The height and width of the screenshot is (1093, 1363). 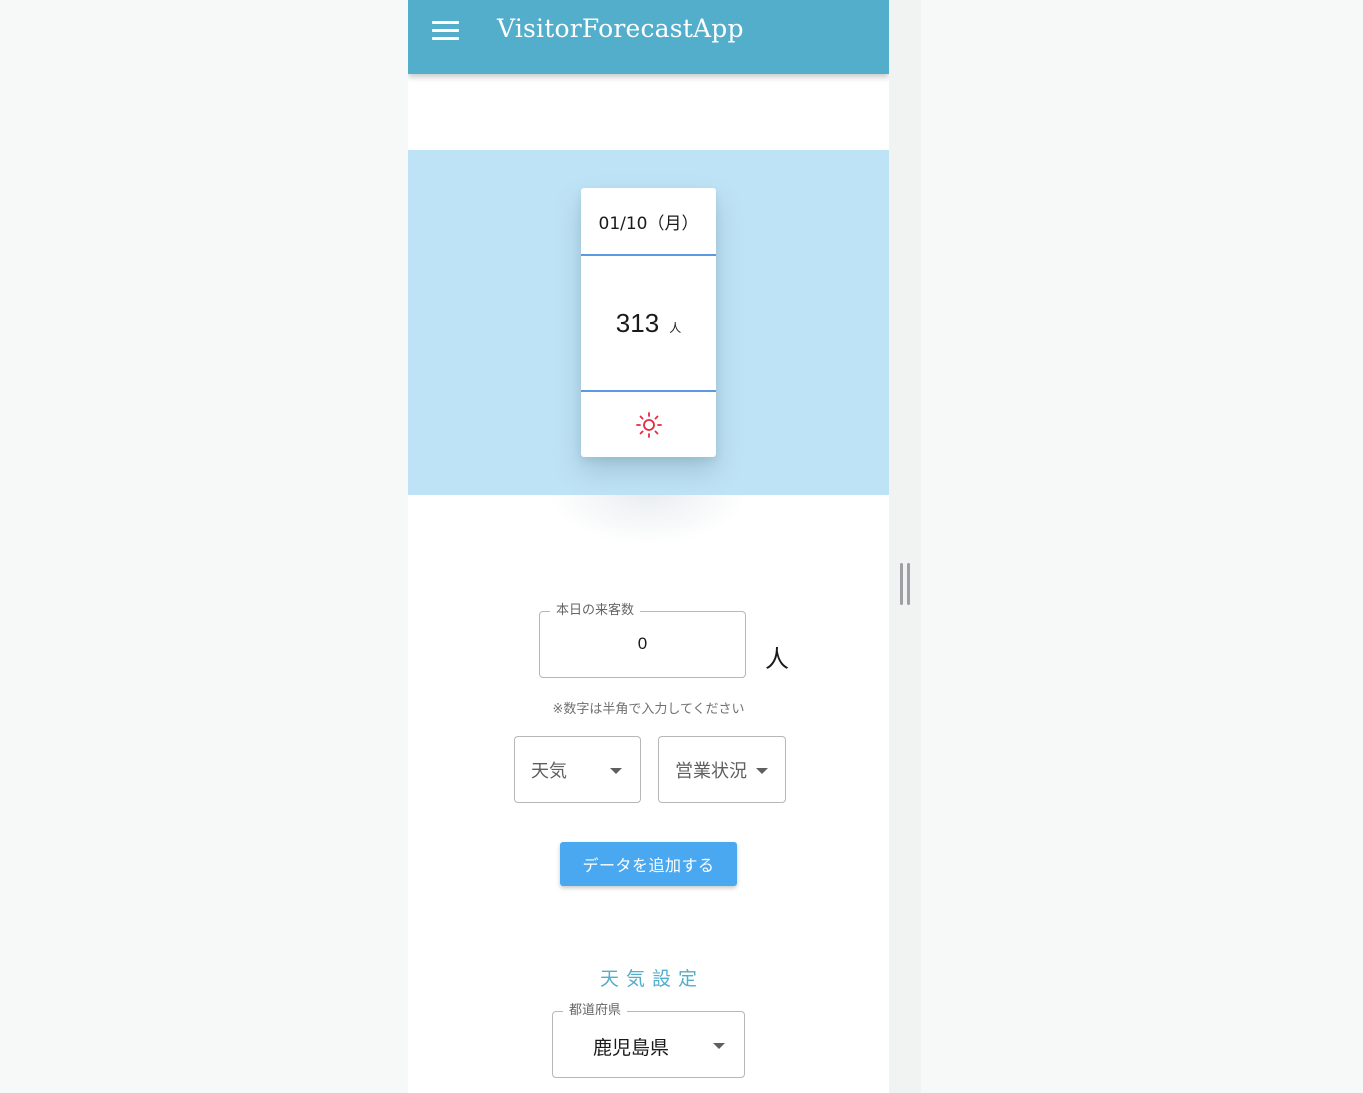 I want to click on sun-icon, so click(x=648, y=424).